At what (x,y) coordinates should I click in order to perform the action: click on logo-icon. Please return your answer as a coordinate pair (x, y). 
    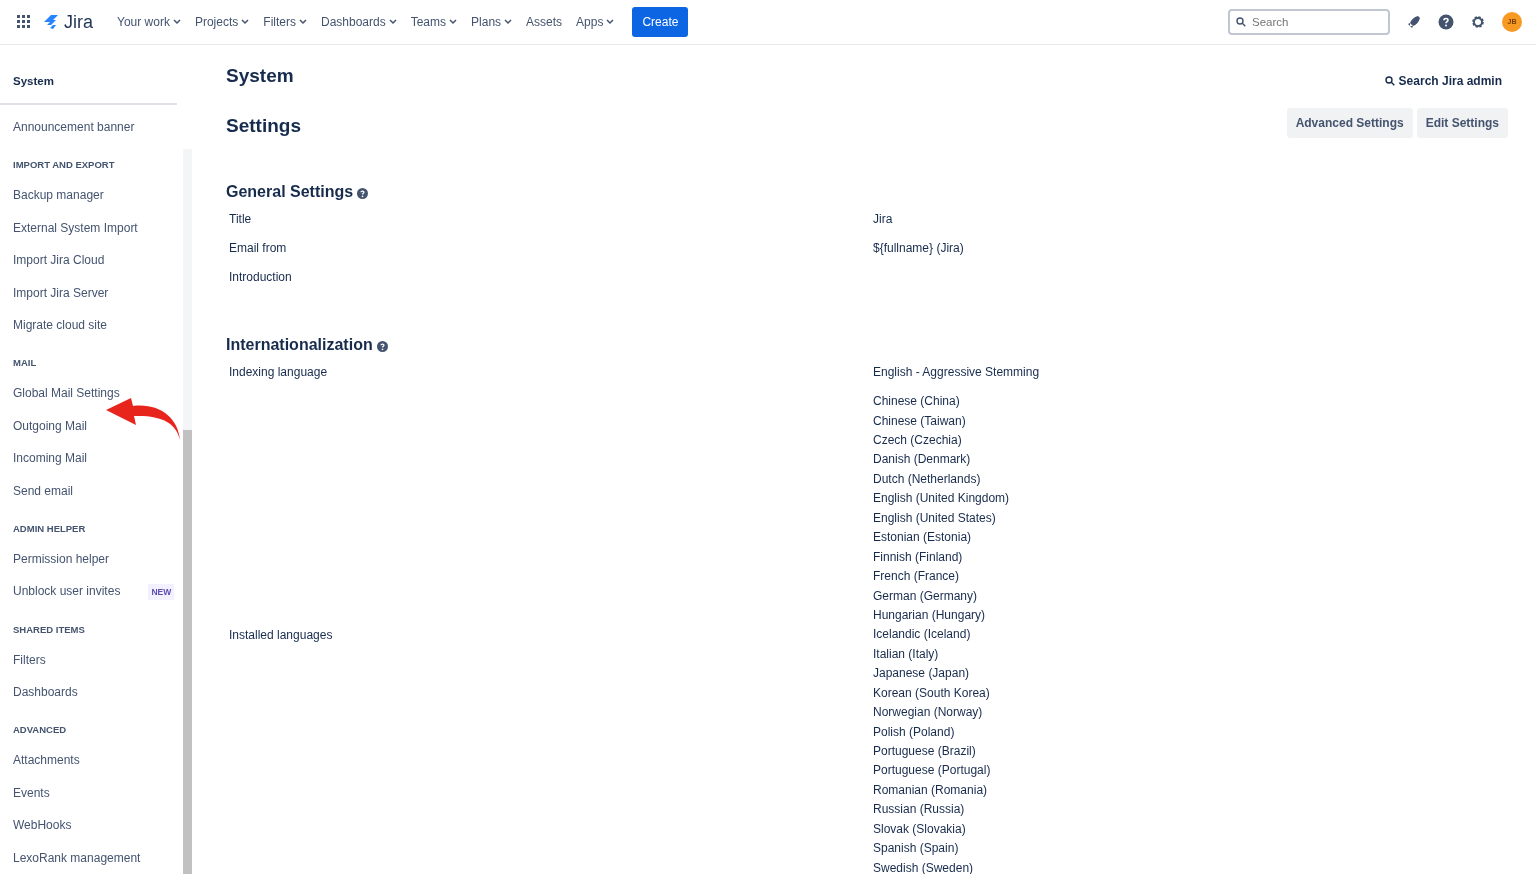
    Looking at the image, I should click on (51, 22).